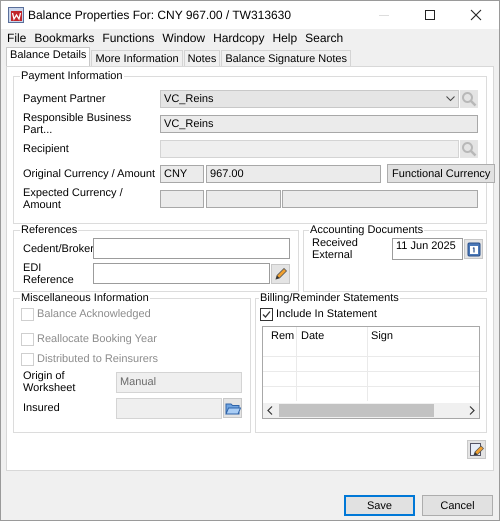 The height and width of the screenshot is (521, 500). Describe the element at coordinates (238, 38) in the screenshot. I see `menu-item: Hardcopy` at that location.